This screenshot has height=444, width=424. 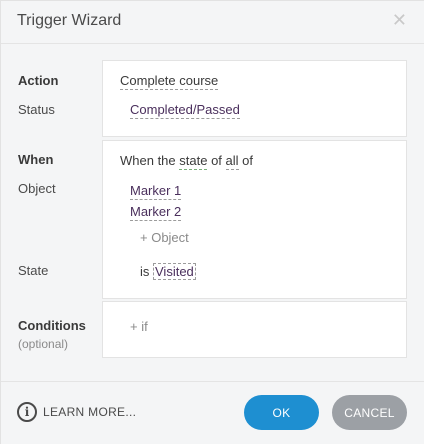 I want to click on add-if-button: + if, so click(x=139, y=326).